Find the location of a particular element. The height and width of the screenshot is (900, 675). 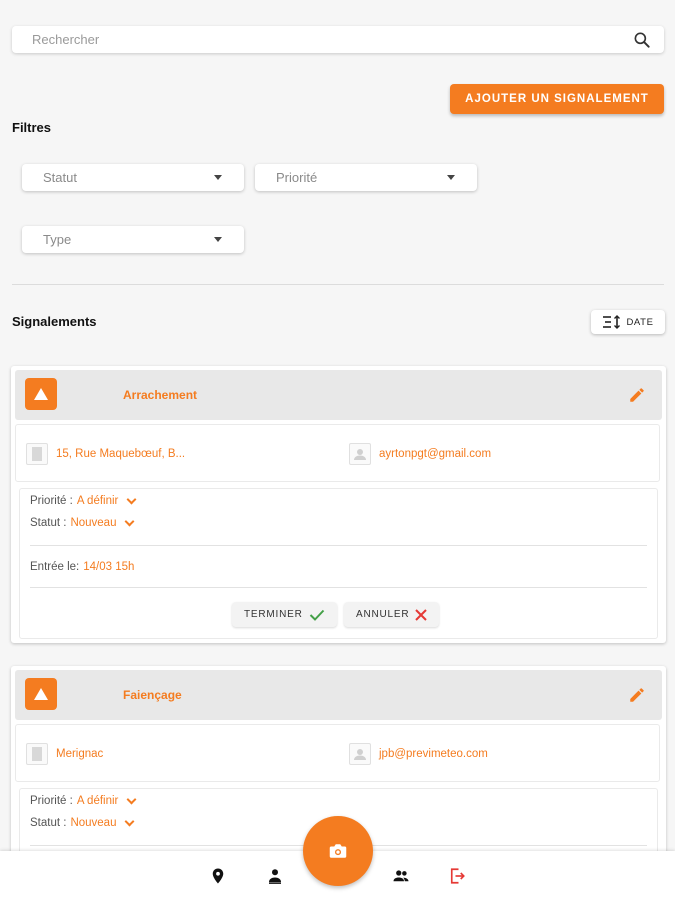

report-card-header: Faiençage is located at coordinates (338, 695).